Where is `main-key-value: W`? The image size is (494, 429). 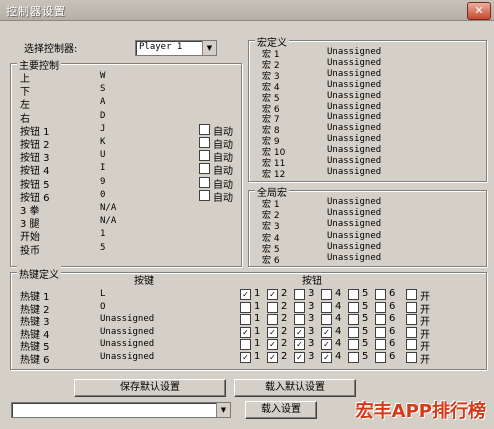
main-key-value: W is located at coordinates (102, 76).